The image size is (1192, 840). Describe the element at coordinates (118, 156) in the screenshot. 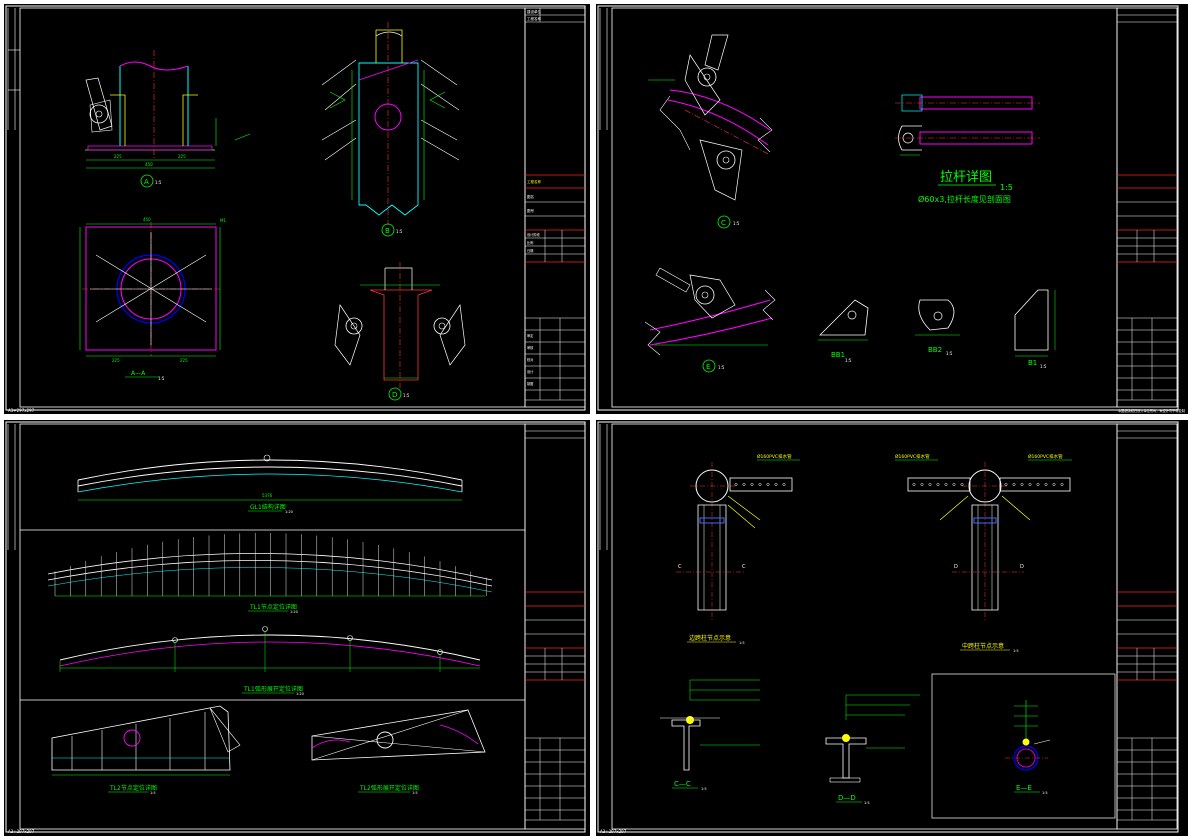

I see `dim-225-left: 225` at that location.